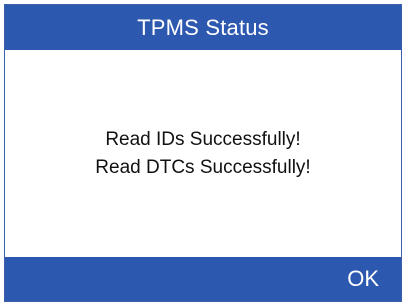 The width and height of the screenshot is (406, 306). Describe the element at coordinates (363, 279) in the screenshot. I see `ok-button: OK` at that location.